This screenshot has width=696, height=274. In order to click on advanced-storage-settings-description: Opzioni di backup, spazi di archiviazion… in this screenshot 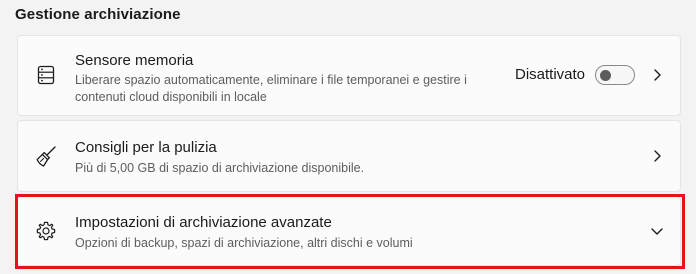, I will do `click(244, 243)`.